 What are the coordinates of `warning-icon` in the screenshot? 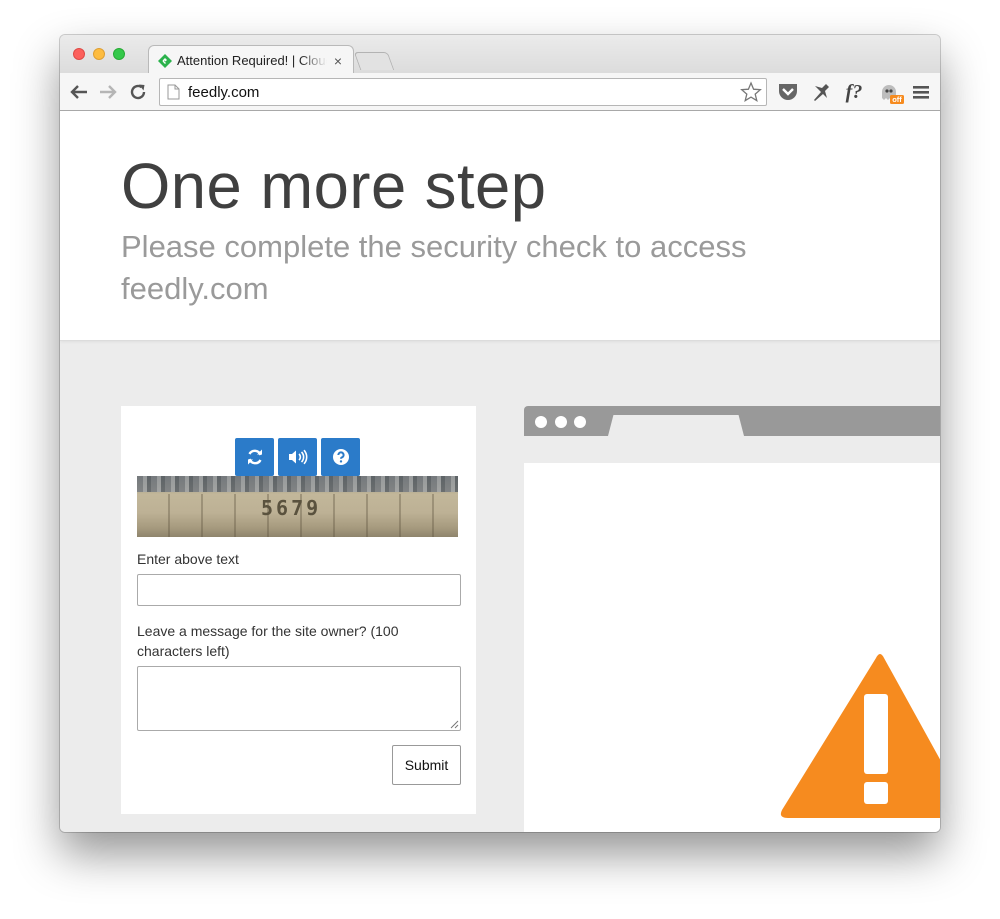 It's located at (860, 736).